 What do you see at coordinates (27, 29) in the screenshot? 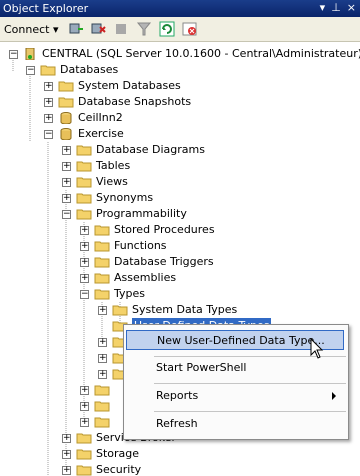
I see `connect-label: Connect` at bounding box center [27, 29].